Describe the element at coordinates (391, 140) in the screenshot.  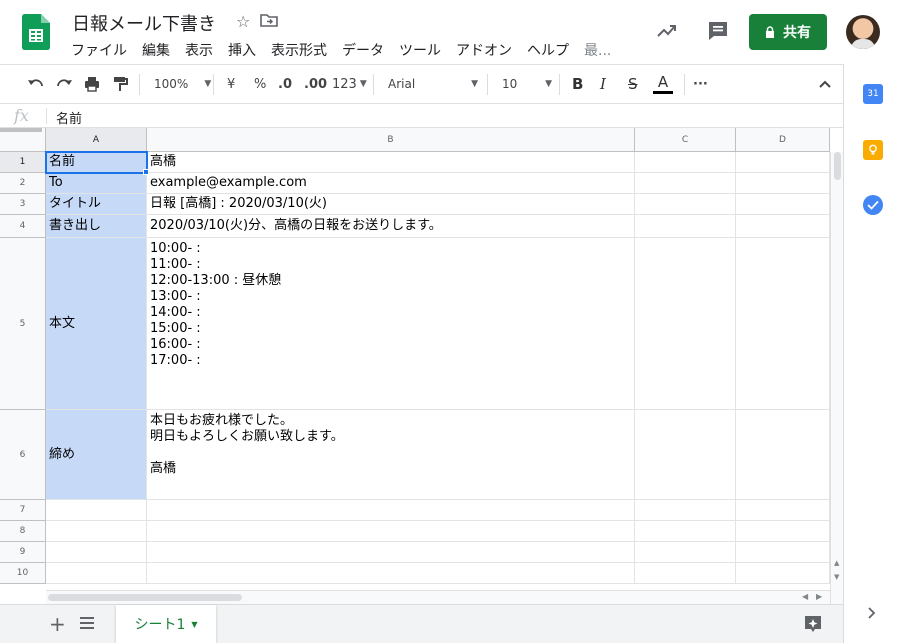
I see `column-header-b: B` at that location.